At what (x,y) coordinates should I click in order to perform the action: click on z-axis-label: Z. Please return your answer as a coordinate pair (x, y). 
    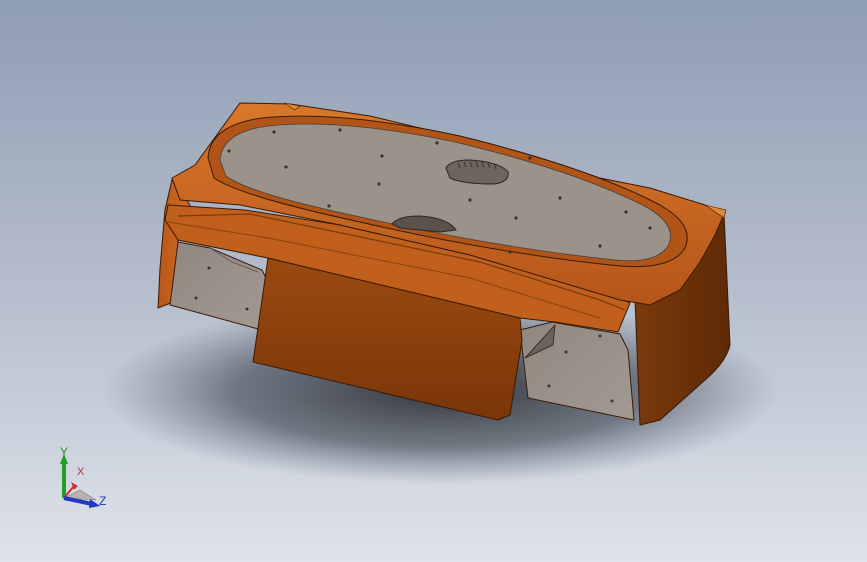
    Looking at the image, I should click on (103, 501).